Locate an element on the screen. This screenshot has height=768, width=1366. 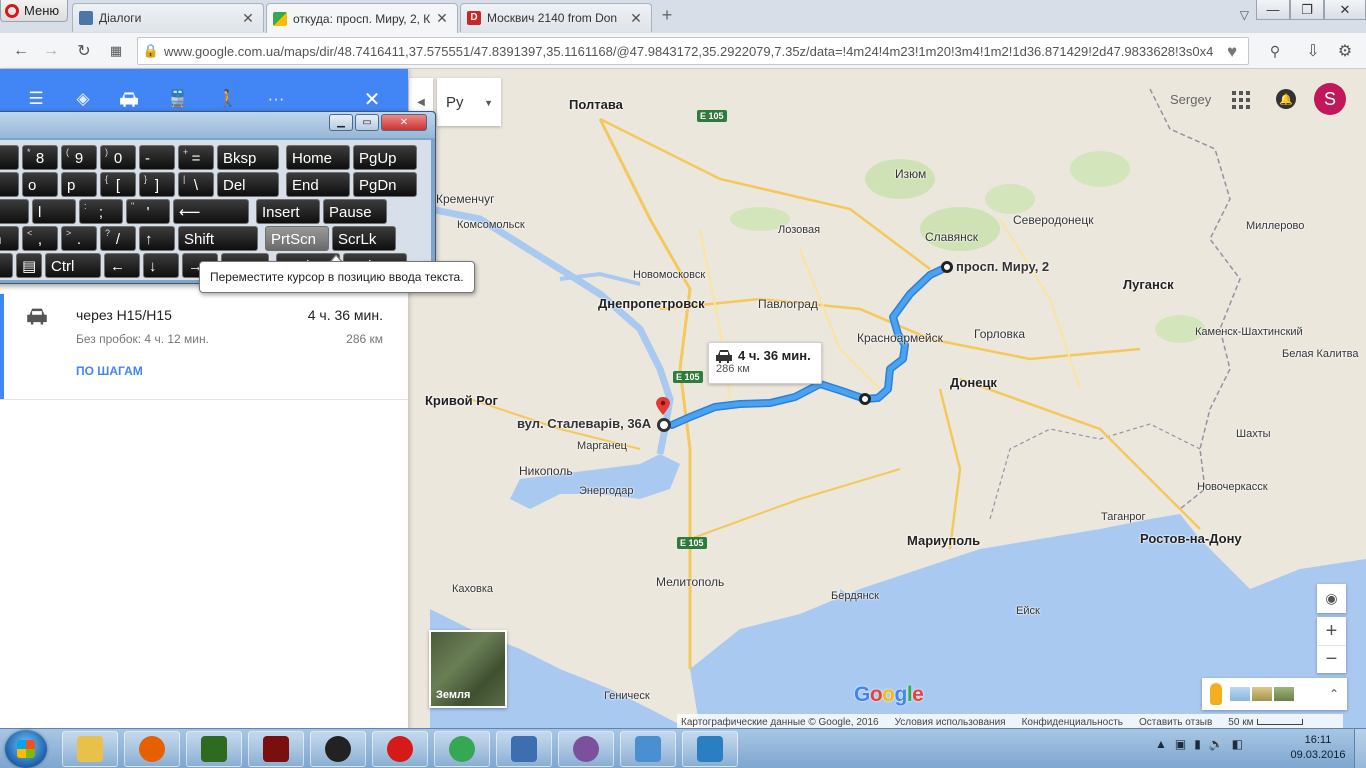
key-home: Home is located at coordinates (318, 157).